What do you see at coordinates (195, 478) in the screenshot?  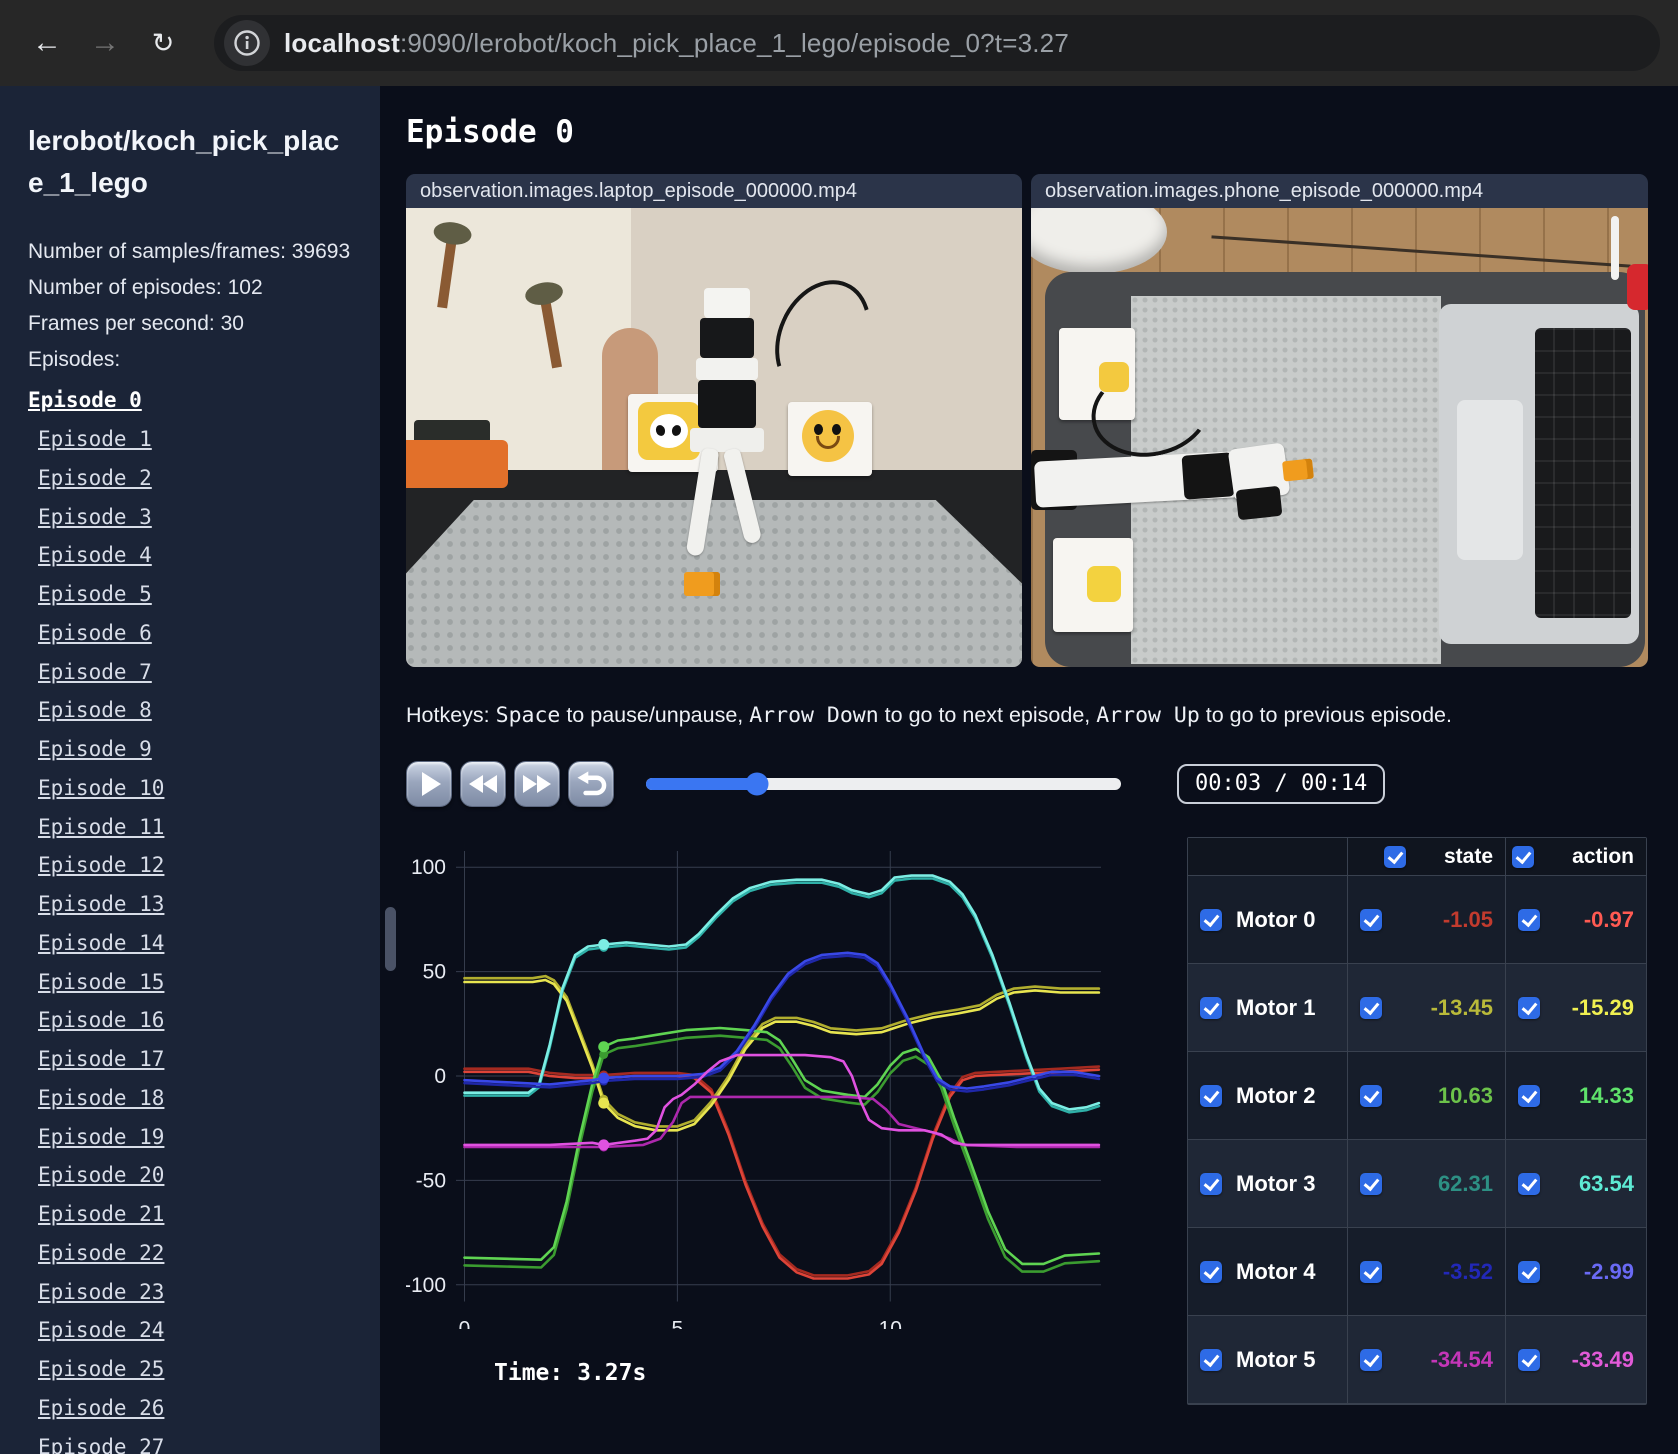 I see `episode-link-2: Episode 2` at bounding box center [195, 478].